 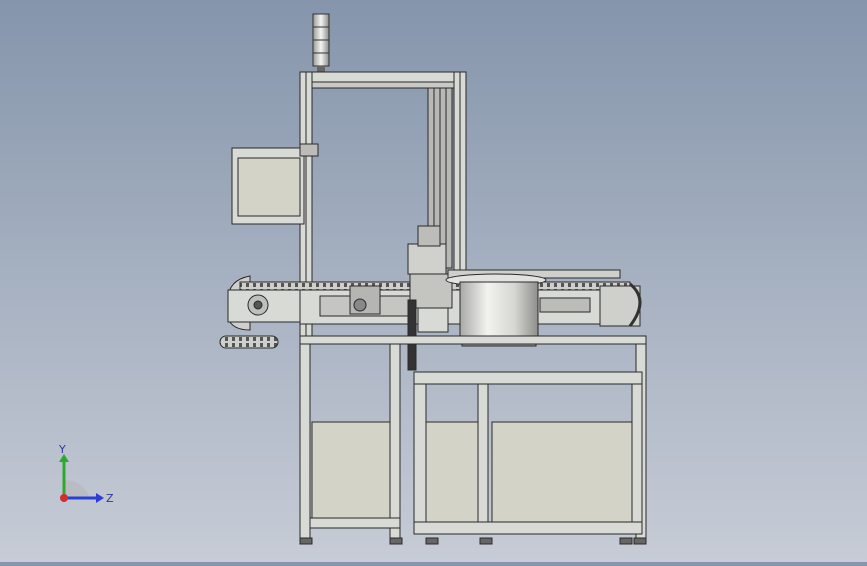 I want to click on signal-tower-lamp, so click(x=321, y=42).